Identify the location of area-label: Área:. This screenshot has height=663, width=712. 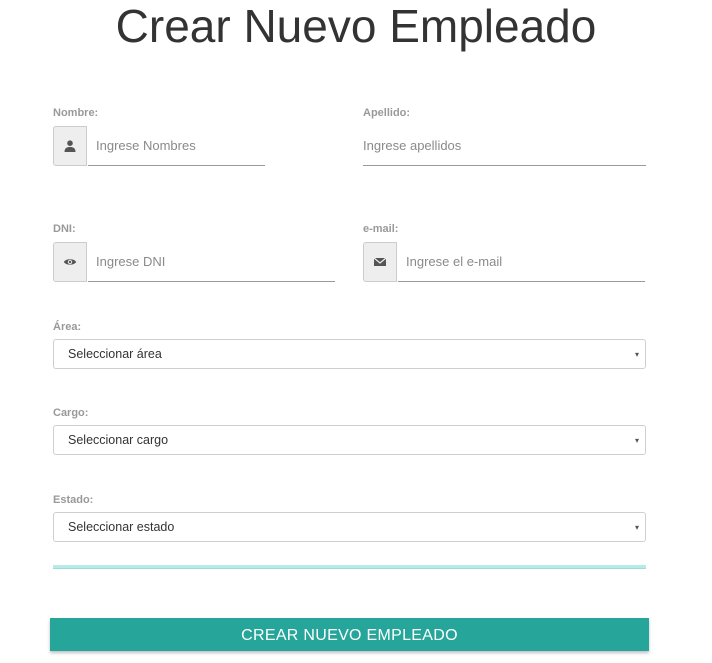
(67, 327).